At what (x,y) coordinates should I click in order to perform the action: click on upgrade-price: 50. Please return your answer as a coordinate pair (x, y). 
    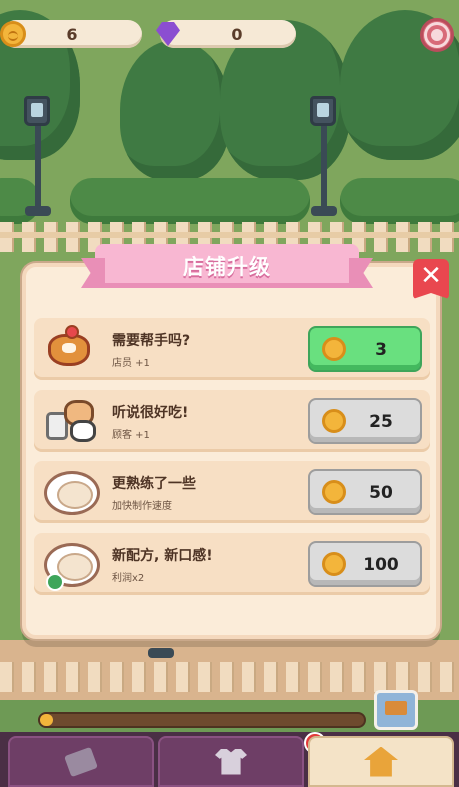
    Looking at the image, I should click on (381, 493).